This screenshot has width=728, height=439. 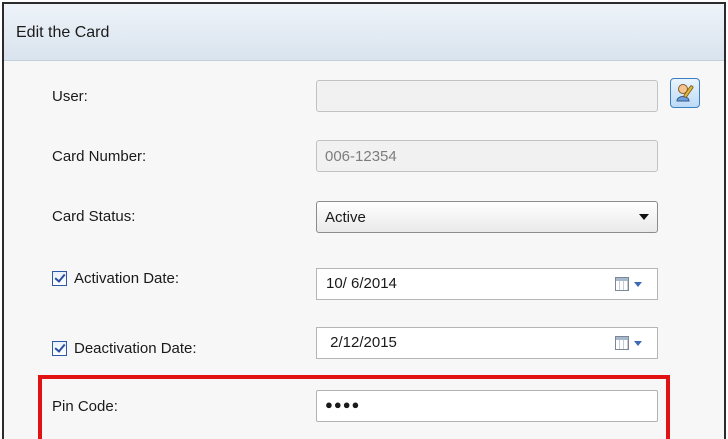 What do you see at coordinates (487, 343) in the screenshot?
I see `deactivation-date-picker: 2/12/2015` at bounding box center [487, 343].